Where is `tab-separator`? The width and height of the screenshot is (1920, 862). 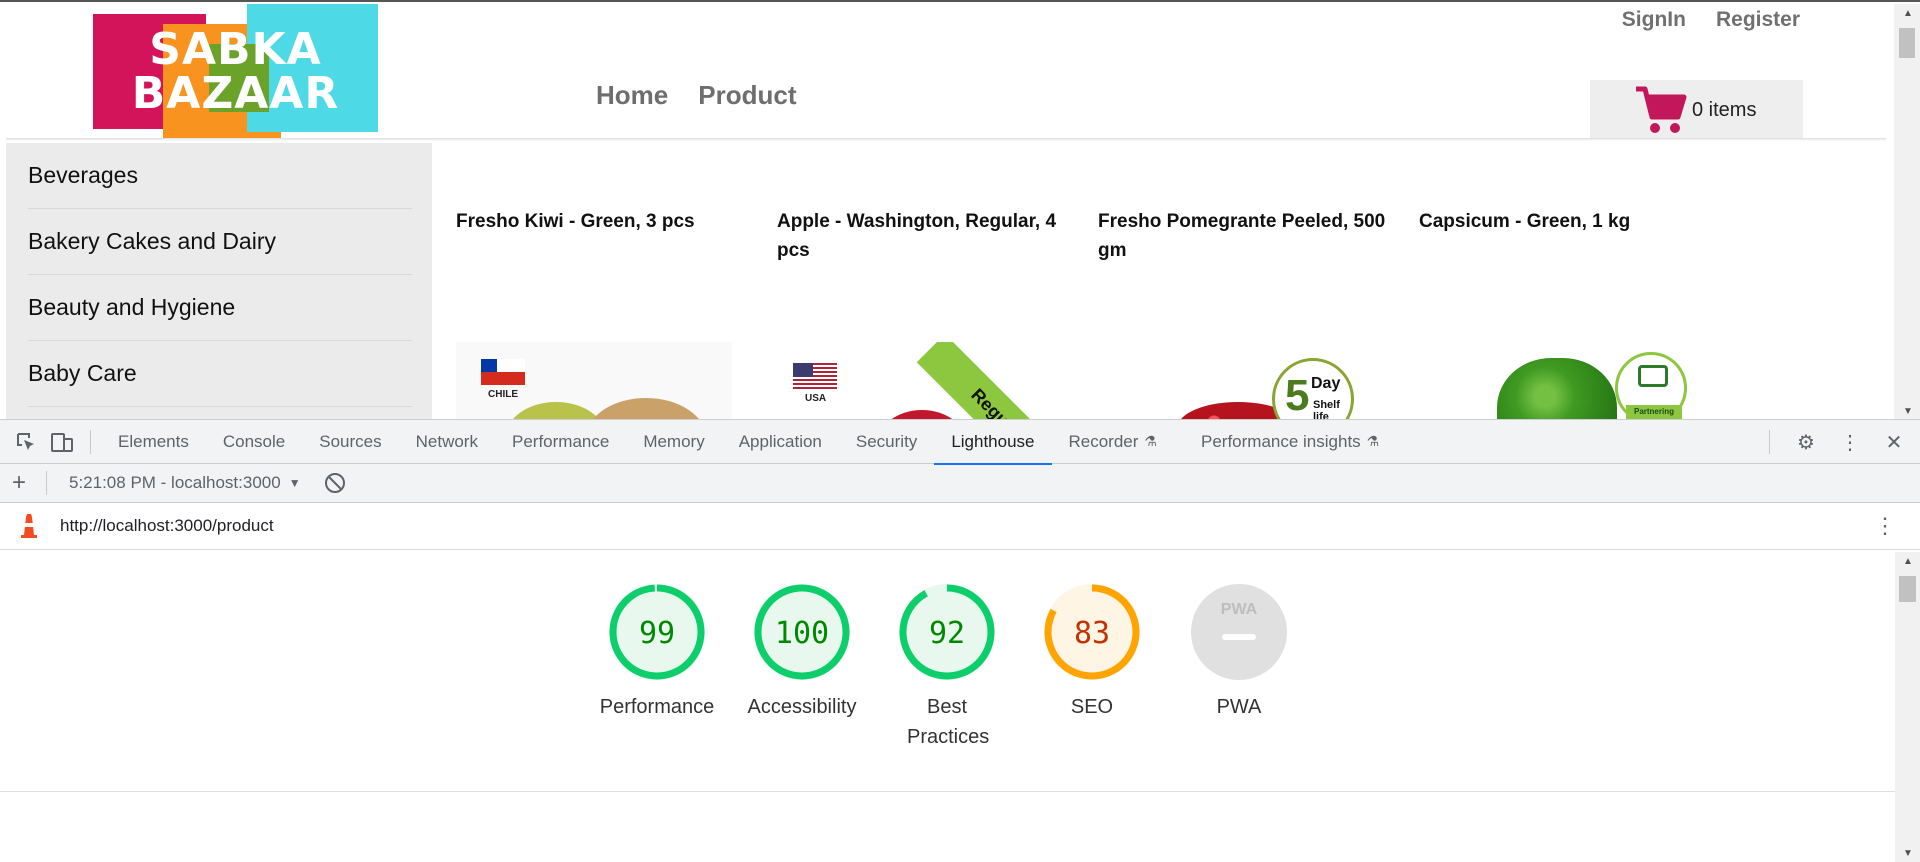
tab-separator is located at coordinates (90, 441).